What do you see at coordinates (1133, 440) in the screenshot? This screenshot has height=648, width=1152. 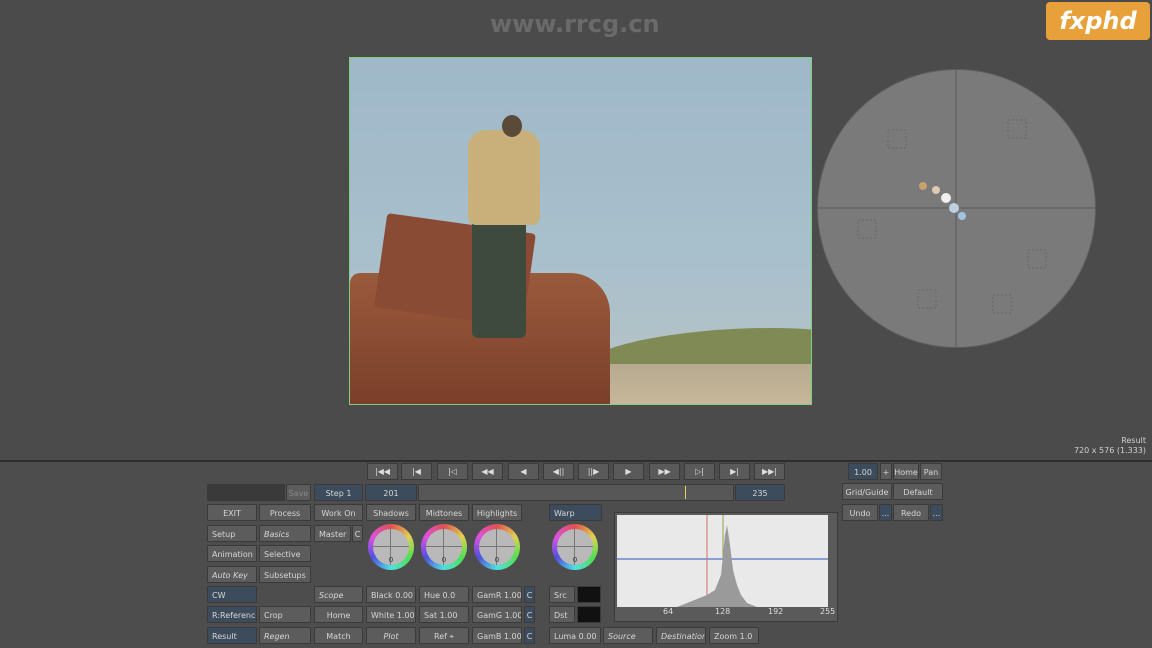 I see `viewer-mode: Result` at bounding box center [1133, 440].